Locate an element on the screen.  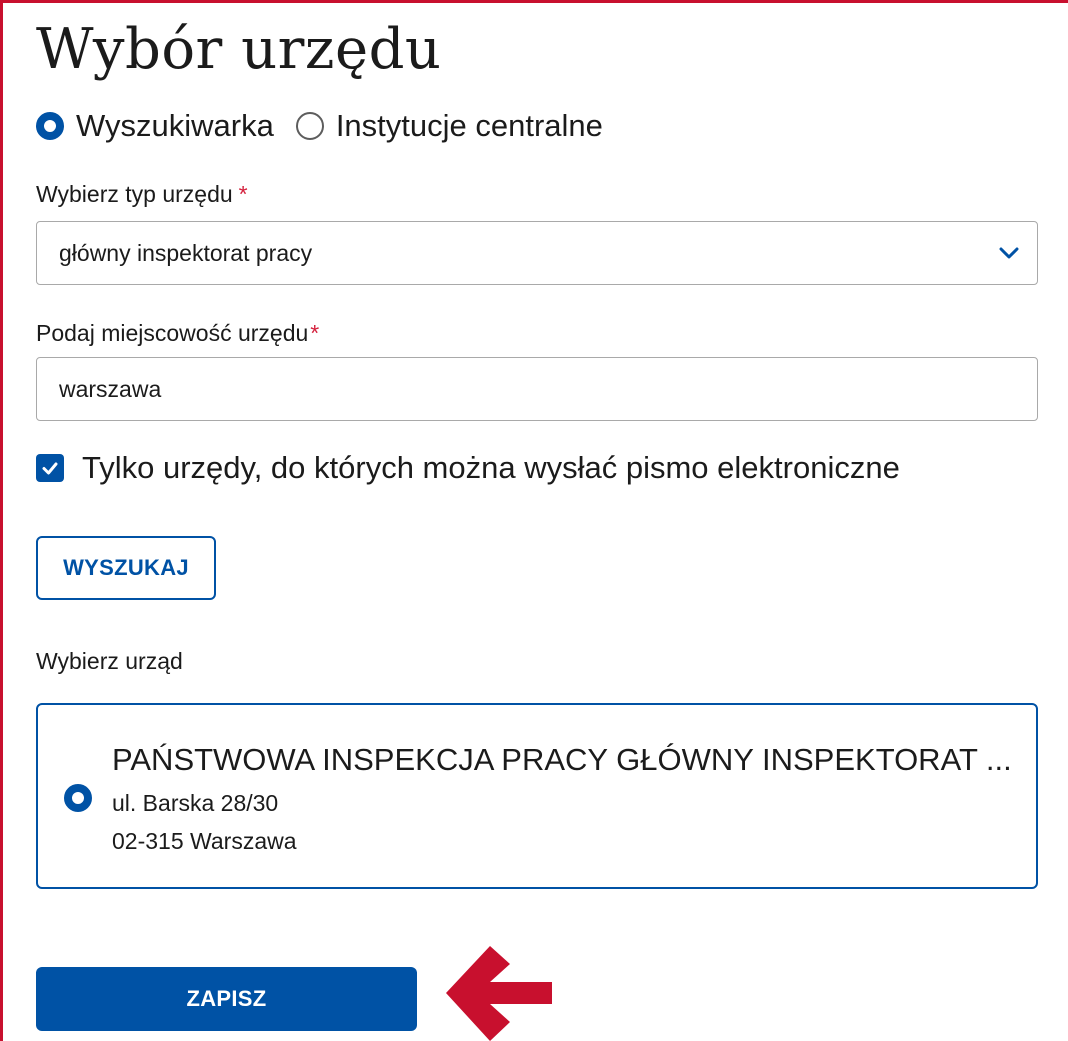
office-city: 02-315 Warszawa is located at coordinates (204, 841).